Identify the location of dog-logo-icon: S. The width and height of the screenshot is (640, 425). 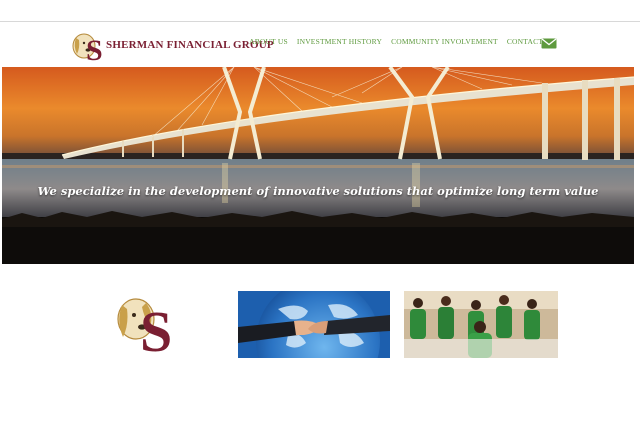
(87, 48).